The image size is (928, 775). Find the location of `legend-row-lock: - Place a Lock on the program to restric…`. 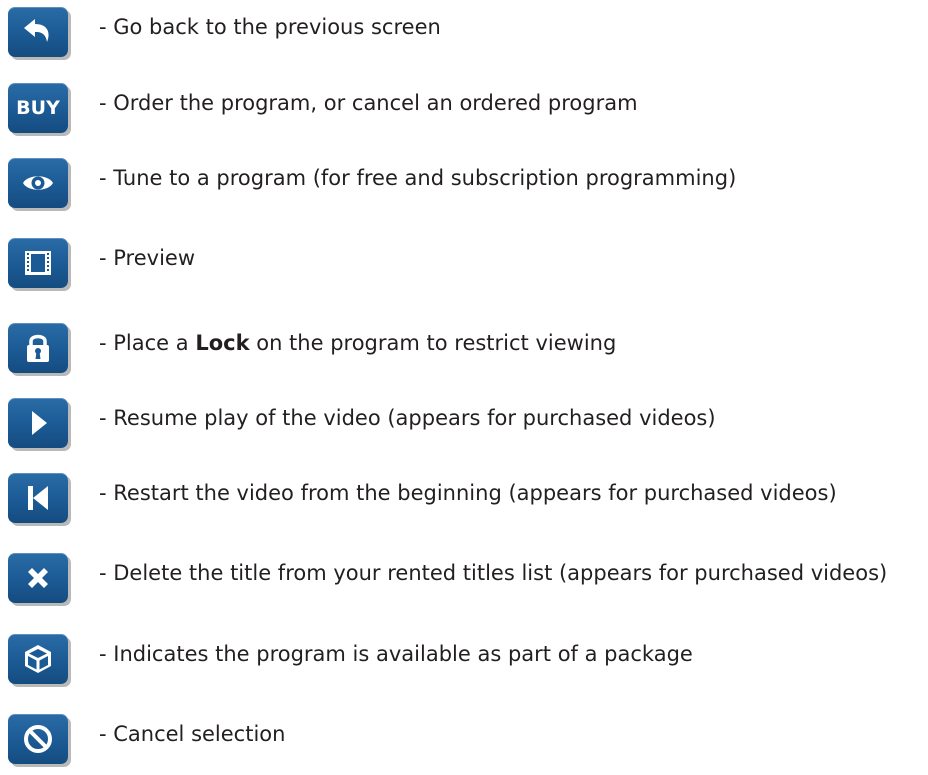

legend-row-lock: - Place a Lock on the program to restric… is located at coordinates (464, 349).